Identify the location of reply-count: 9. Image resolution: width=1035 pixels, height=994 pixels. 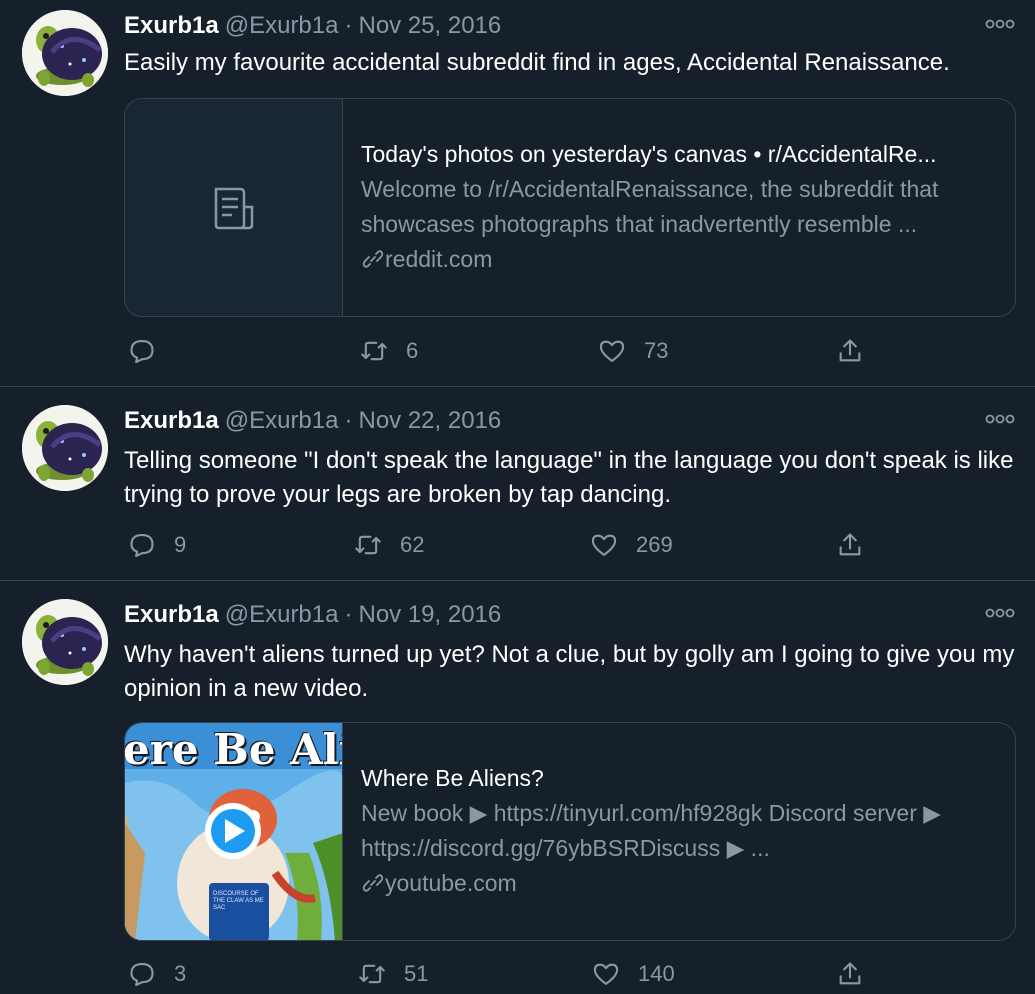
(180, 544).